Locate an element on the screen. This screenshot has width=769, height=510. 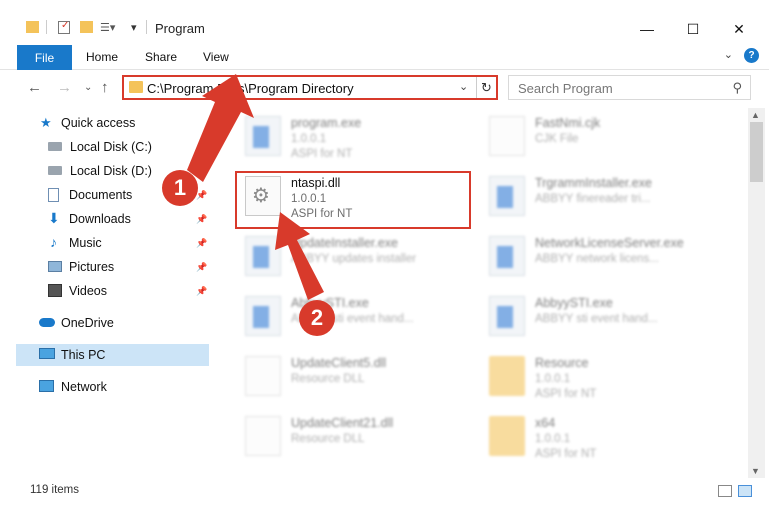
document-icon is located at coordinates (507, 136).